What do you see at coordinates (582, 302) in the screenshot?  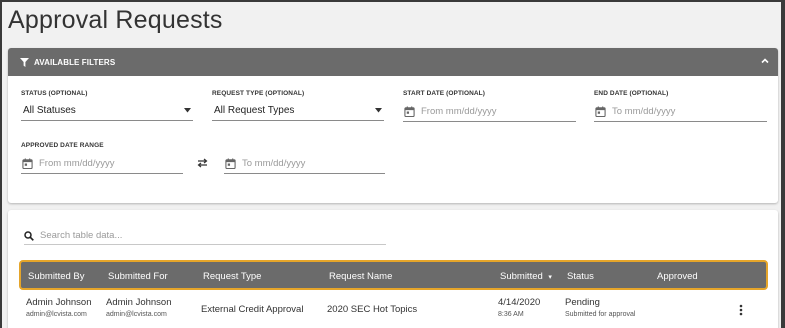 I see `status: Pending` at bounding box center [582, 302].